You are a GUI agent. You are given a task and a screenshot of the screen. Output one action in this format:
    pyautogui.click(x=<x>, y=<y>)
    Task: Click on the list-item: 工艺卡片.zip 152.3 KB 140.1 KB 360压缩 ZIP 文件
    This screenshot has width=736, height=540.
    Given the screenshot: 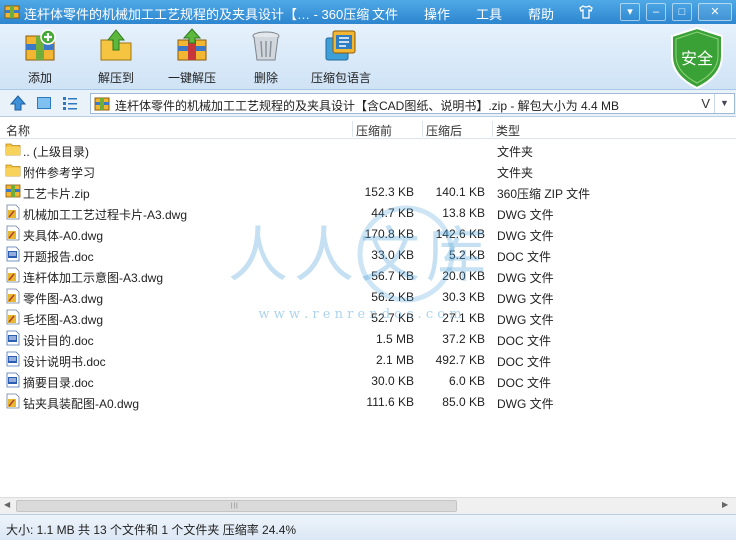 What is the action you would take?
    pyautogui.click(x=368, y=191)
    